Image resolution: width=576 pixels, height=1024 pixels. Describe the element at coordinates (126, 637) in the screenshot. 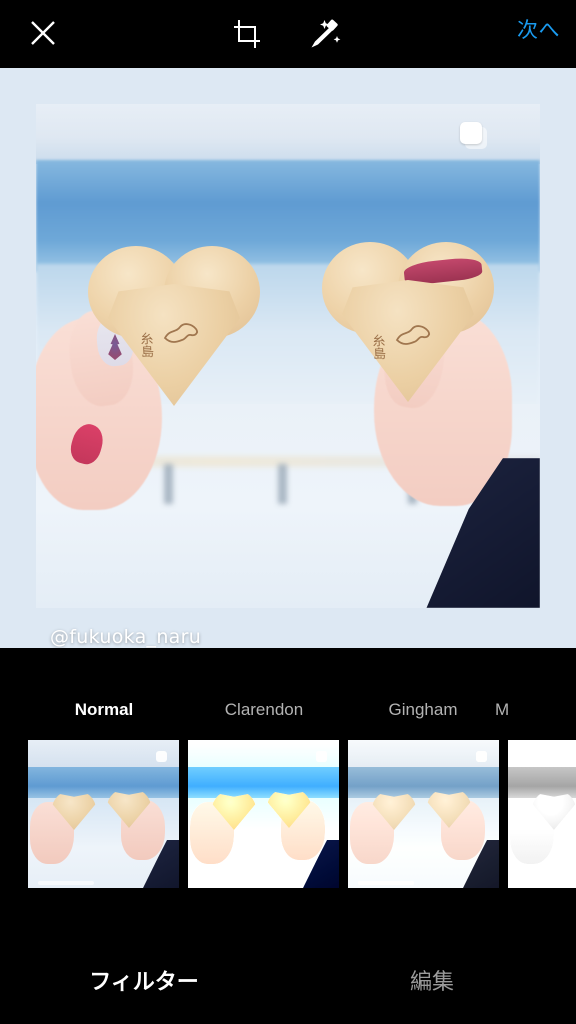

I see `photo-watermark: @fukuoka_naru` at that location.